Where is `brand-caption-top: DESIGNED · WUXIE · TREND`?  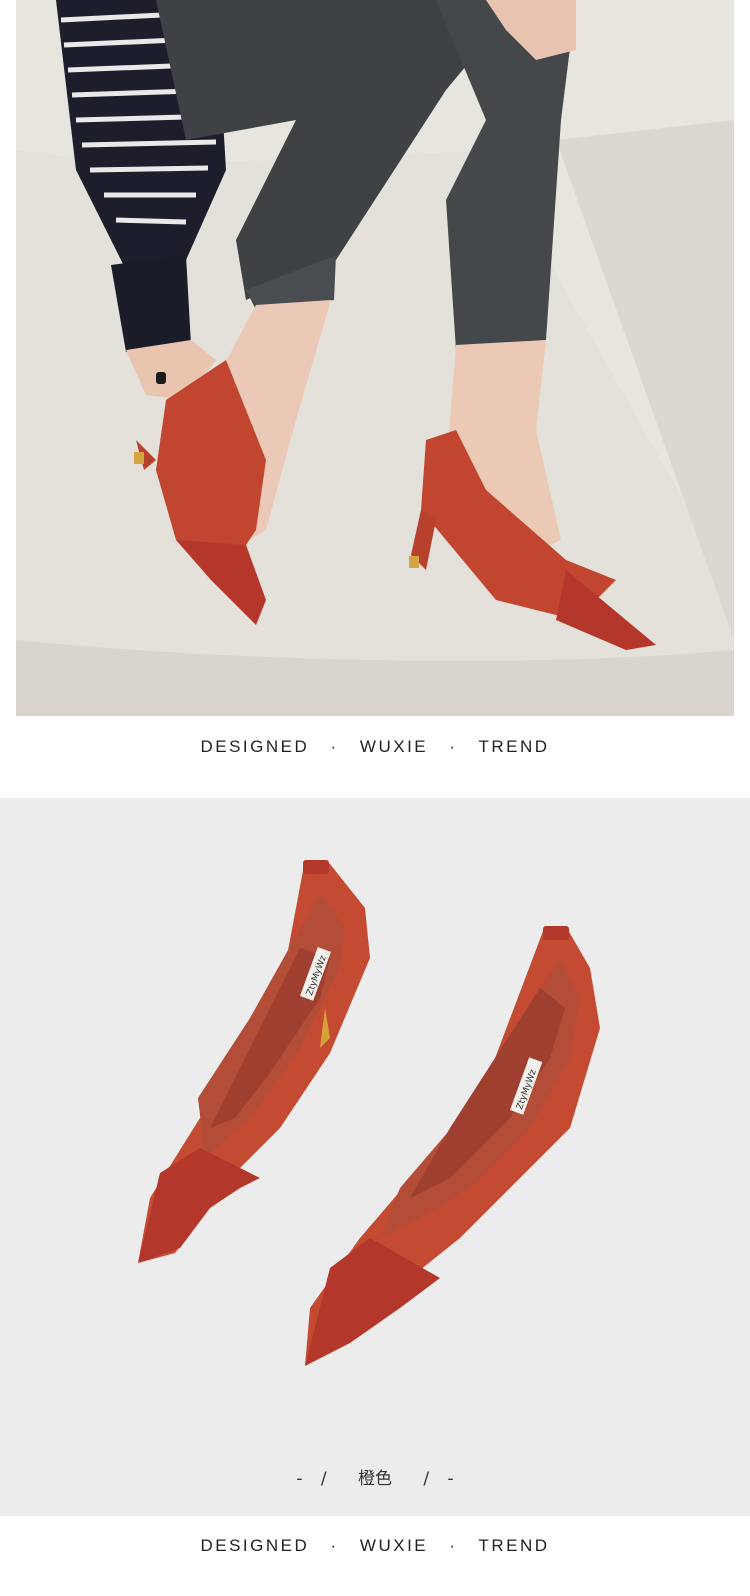
brand-caption-top: DESIGNED · WUXIE · TREND is located at coordinates (375, 747).